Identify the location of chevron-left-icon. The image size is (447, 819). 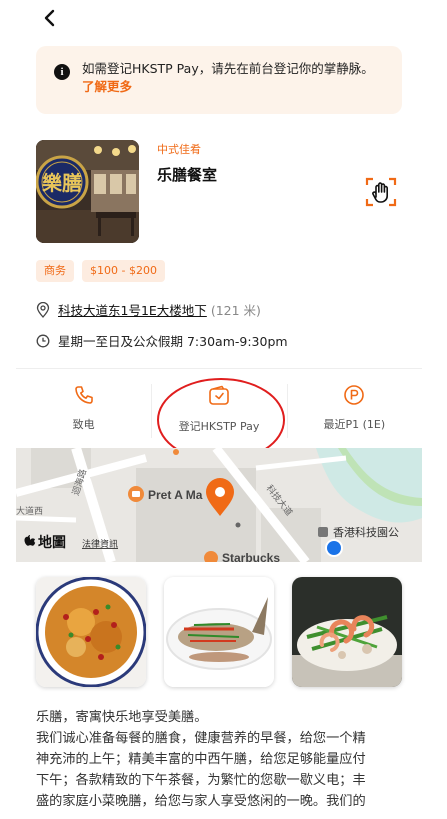
(49, 18).